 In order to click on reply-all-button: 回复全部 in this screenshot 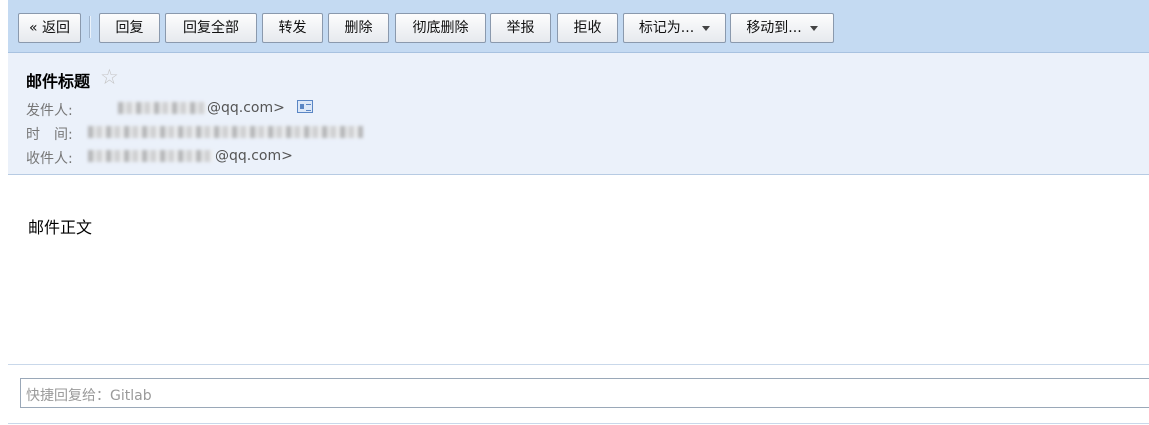, I will do `click(211, 28)`.